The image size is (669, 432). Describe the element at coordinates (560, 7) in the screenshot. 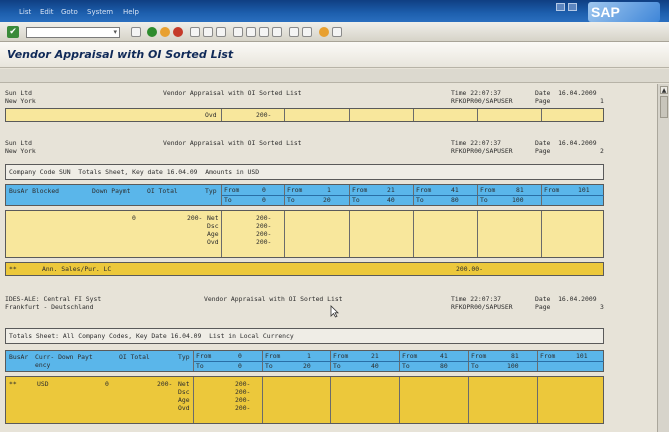

I see `minimize-icon` at that location.